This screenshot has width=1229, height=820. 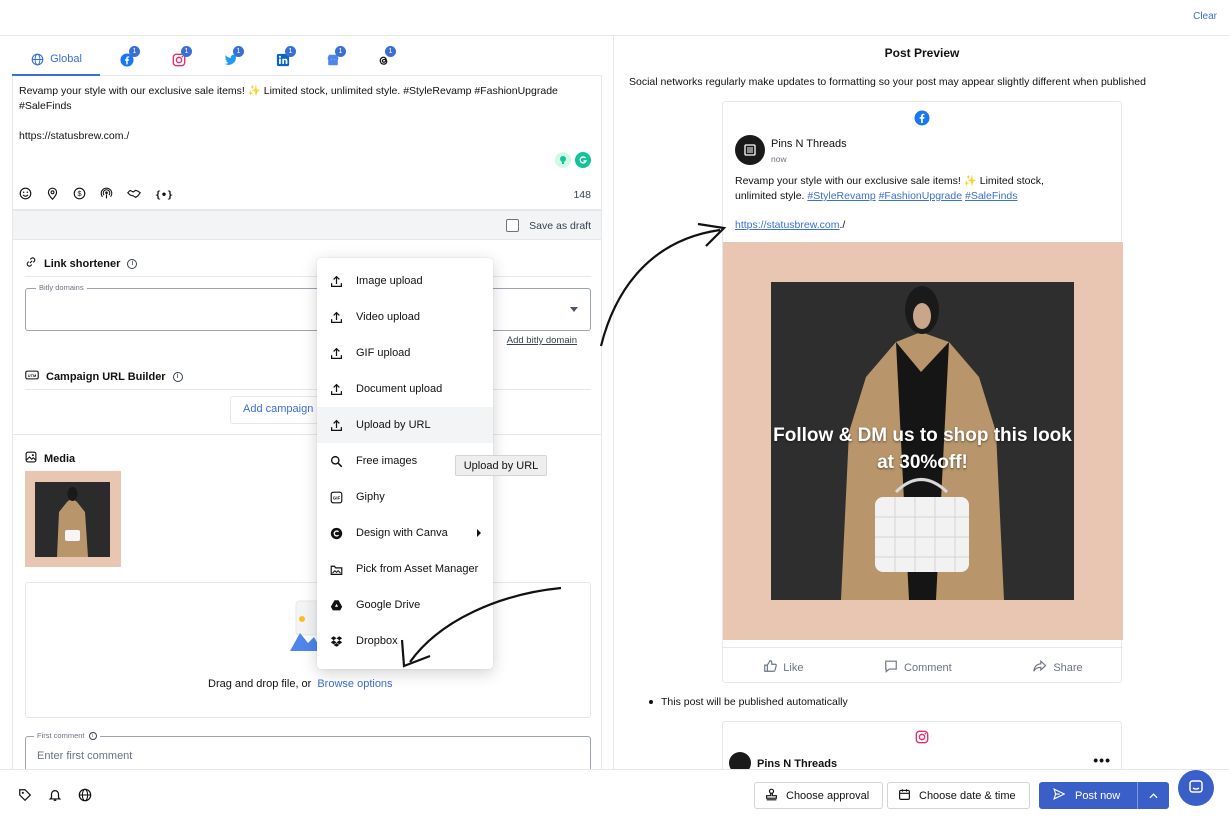 What do you see at coordinates (336, 461) in the screenshot?
I see `search-icon` at bounding box center [336, 461].